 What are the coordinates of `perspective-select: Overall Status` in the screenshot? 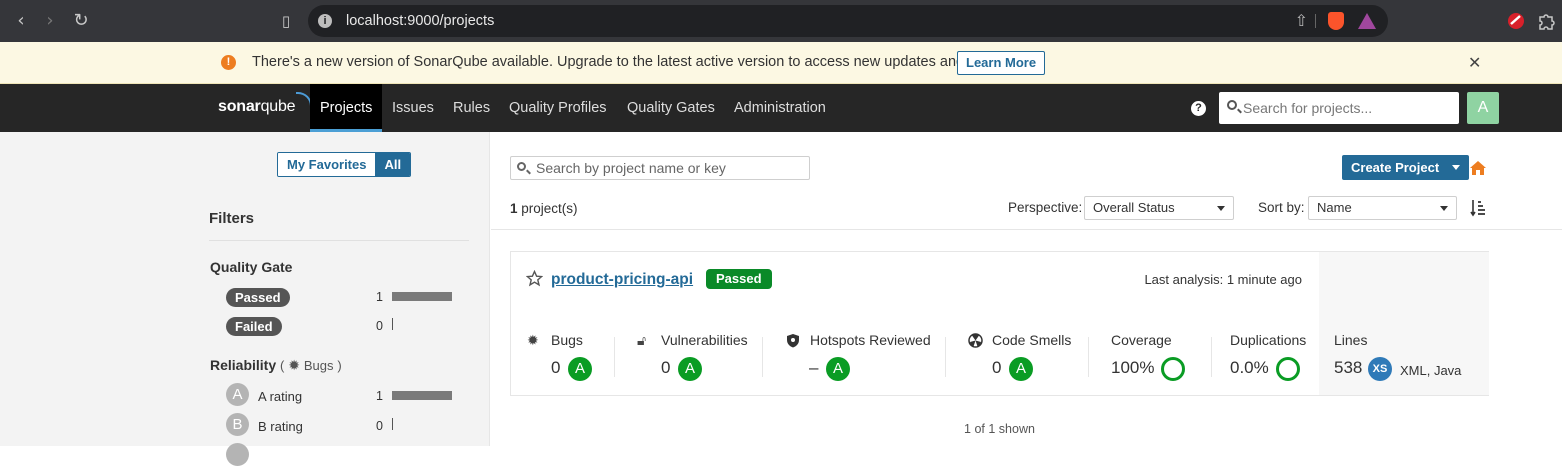 It's located at (1159, 208).